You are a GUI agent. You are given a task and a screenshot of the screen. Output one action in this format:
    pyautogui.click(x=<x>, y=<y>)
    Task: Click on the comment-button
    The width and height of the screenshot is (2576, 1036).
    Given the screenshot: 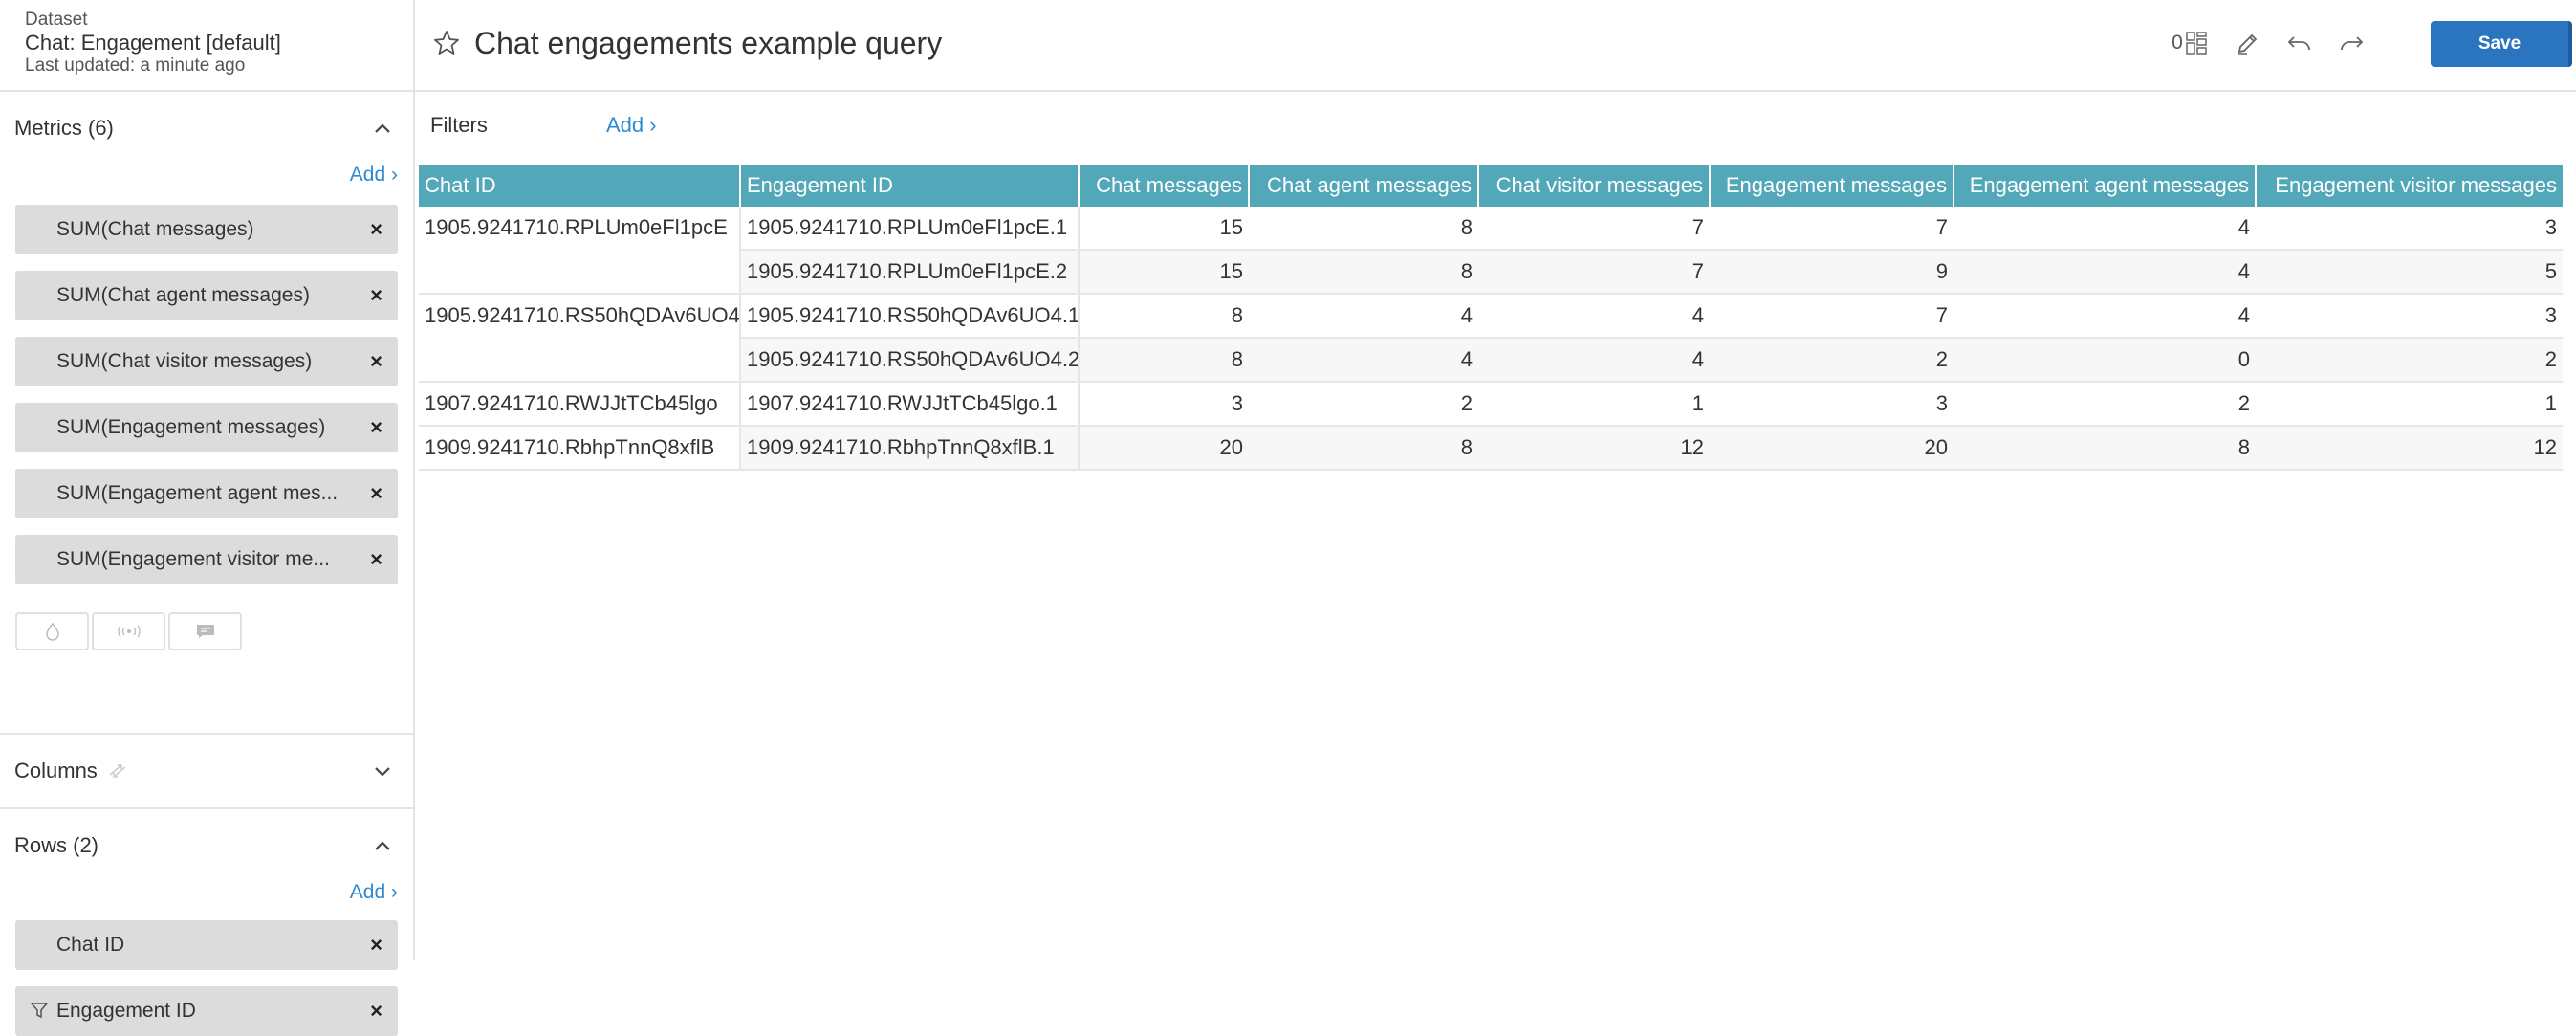 What is the action you would take?
    pyautogui.click(x=205, y=631)
    